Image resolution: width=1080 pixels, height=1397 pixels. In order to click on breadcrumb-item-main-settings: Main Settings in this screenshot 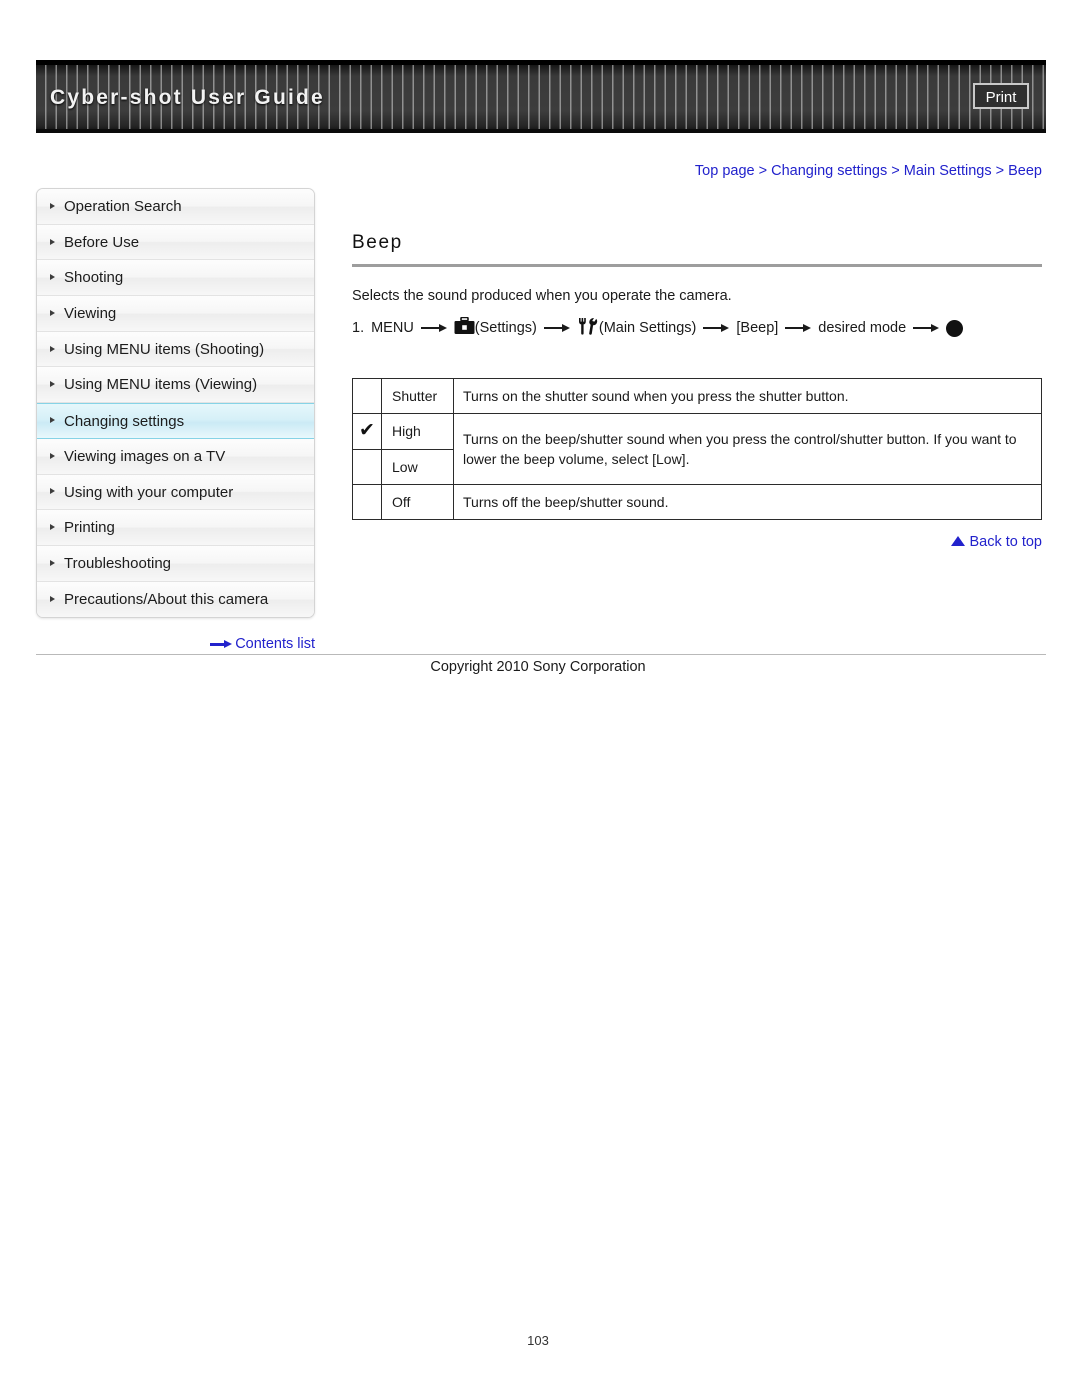, I will do `click(948, 171)`.